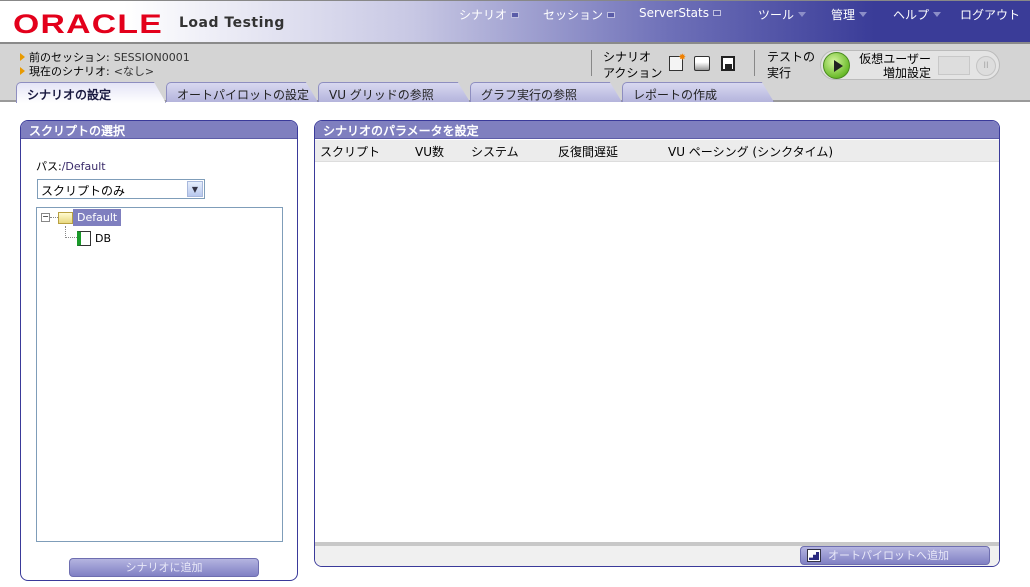 The height and width of the screenshot is (587, 1030). Describe the element at coordinates (97, 217) in the screenshot. I see `tree-node-default: Default` at that location.